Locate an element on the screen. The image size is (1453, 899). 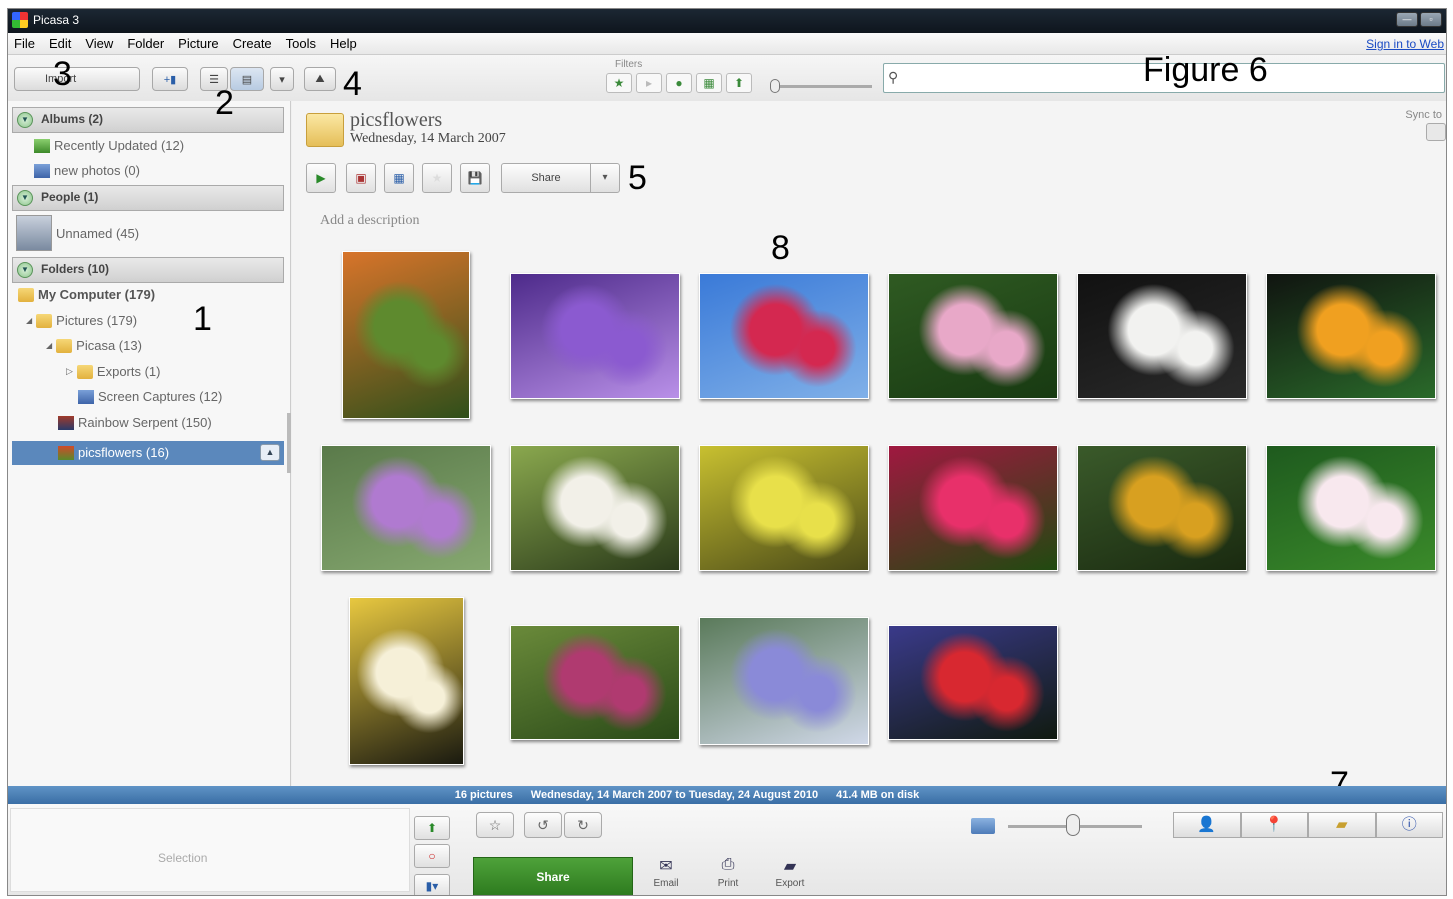
blog-button: ★ is located at coordinates (437, 178).